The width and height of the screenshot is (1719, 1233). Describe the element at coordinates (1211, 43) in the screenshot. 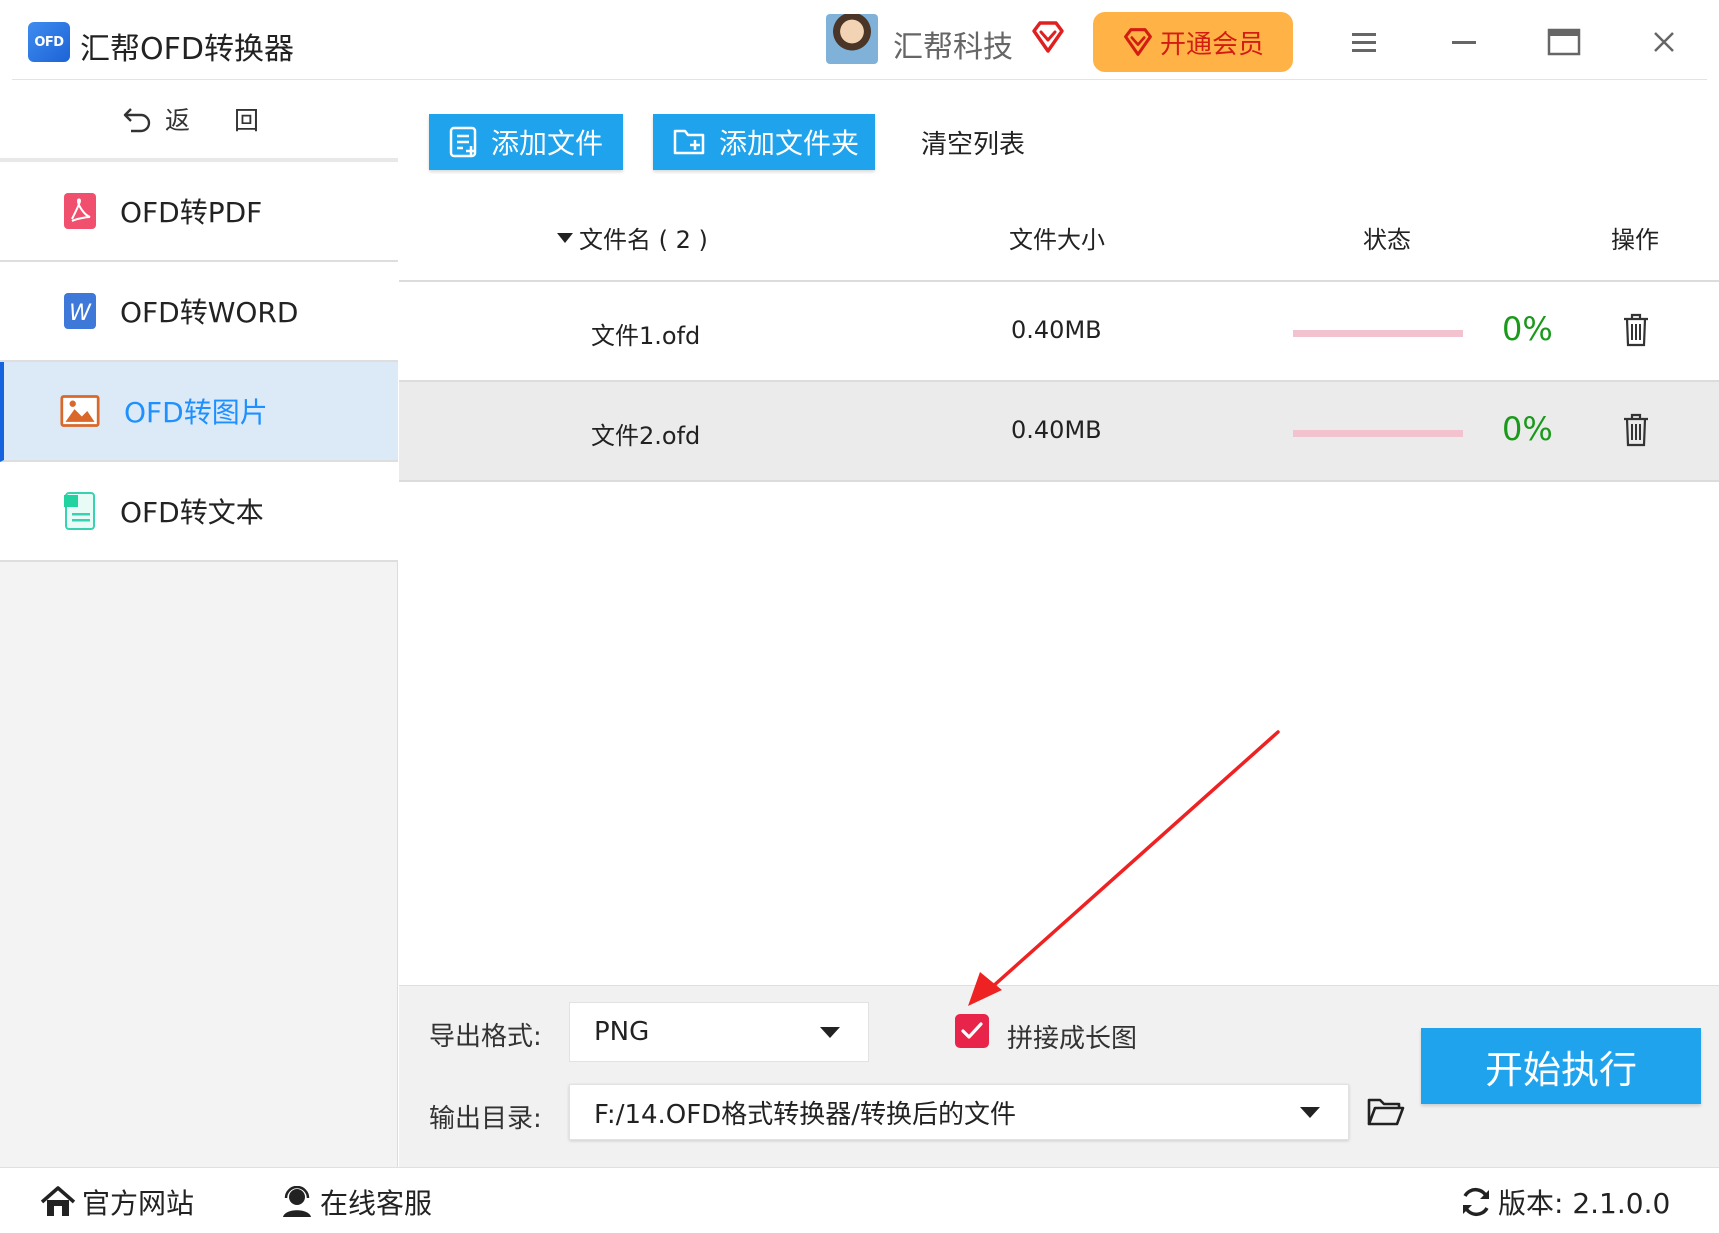

I see `vip-button-label: 开通会员` at that location.